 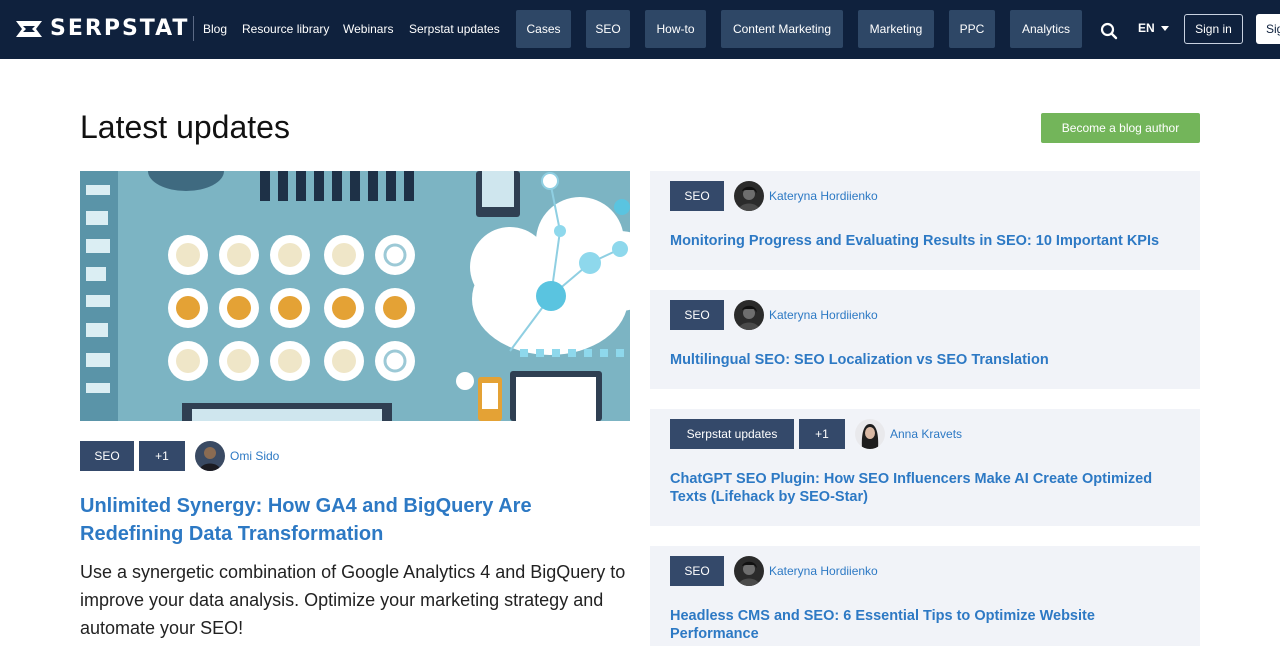 I want to click on language-label: EN, so click(x=1146, y=28).